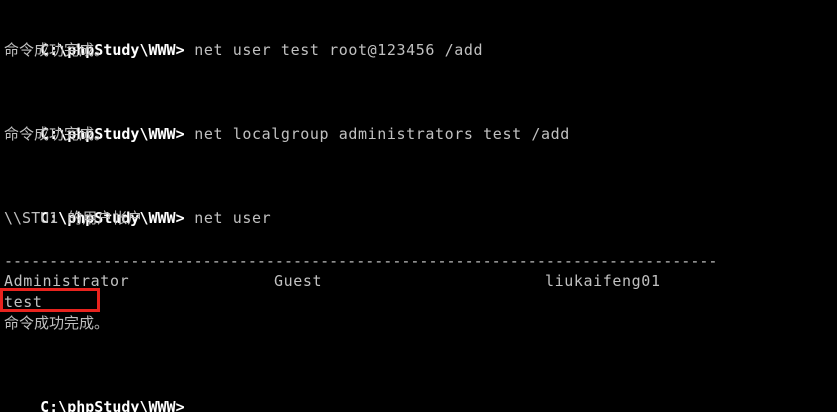  What do you see at coordinates (57, 323) in the screenshot?
I see `command-output-3: 命令成功完成。` at bounding box center [57, 323].